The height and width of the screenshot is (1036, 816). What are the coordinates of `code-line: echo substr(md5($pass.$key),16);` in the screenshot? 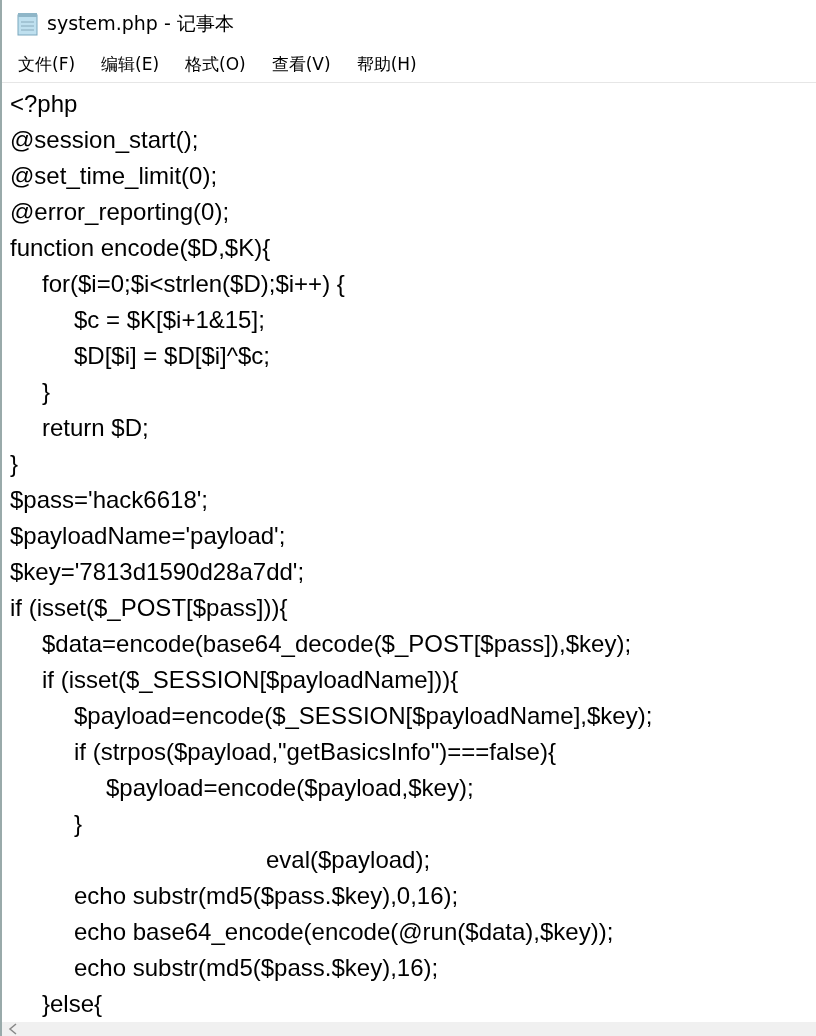 It's located at (256, 968).